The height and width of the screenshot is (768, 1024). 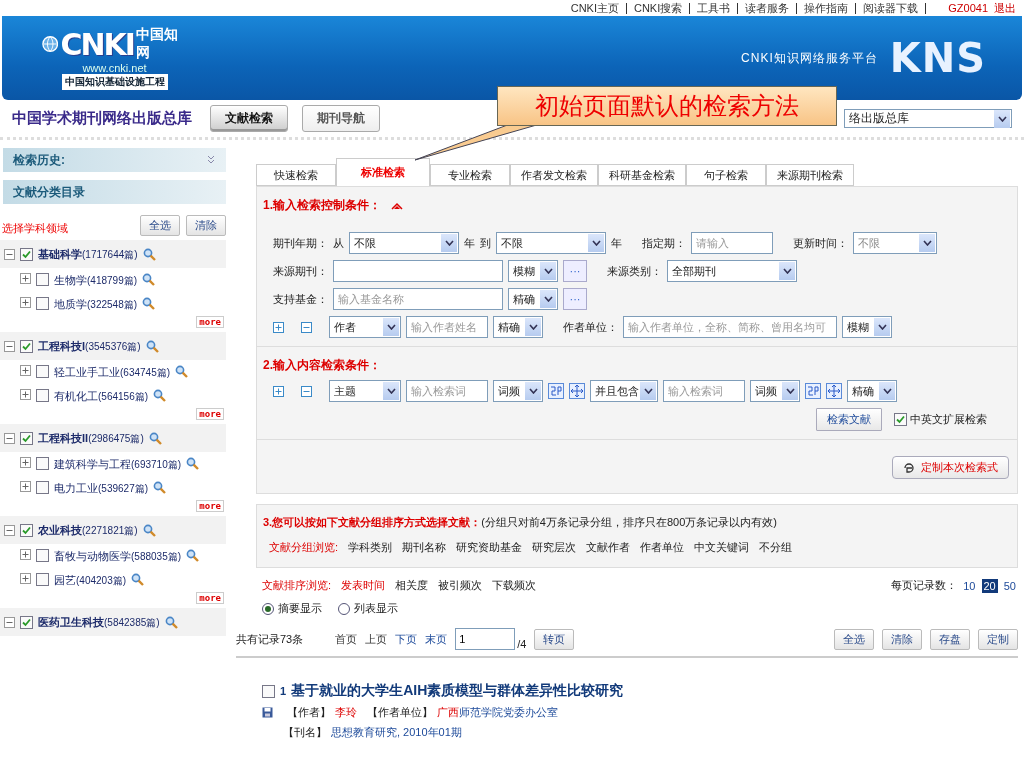 I want to click on unit-highlight: 广西, so click(x=448, y=712).